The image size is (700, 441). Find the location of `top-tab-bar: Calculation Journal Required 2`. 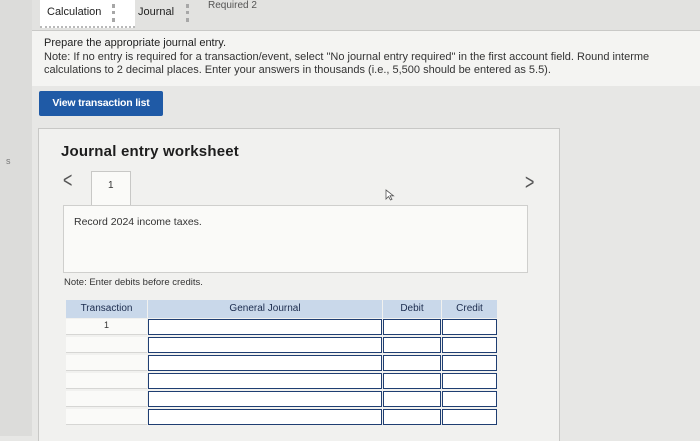

top-tab-bar: Calculation Journal Required 2 is located at coordinates (366, 15).